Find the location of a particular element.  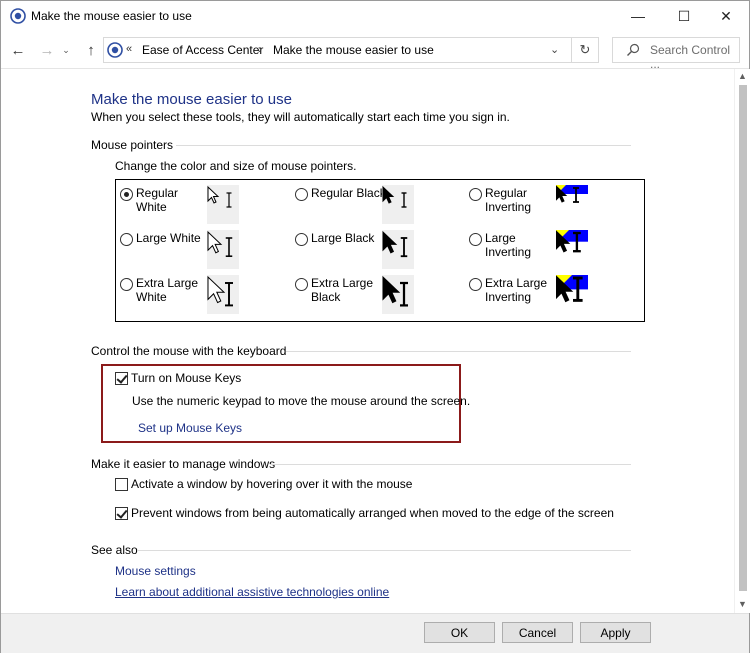

maximize-button: ☐ is located at coordinates (684, 16).